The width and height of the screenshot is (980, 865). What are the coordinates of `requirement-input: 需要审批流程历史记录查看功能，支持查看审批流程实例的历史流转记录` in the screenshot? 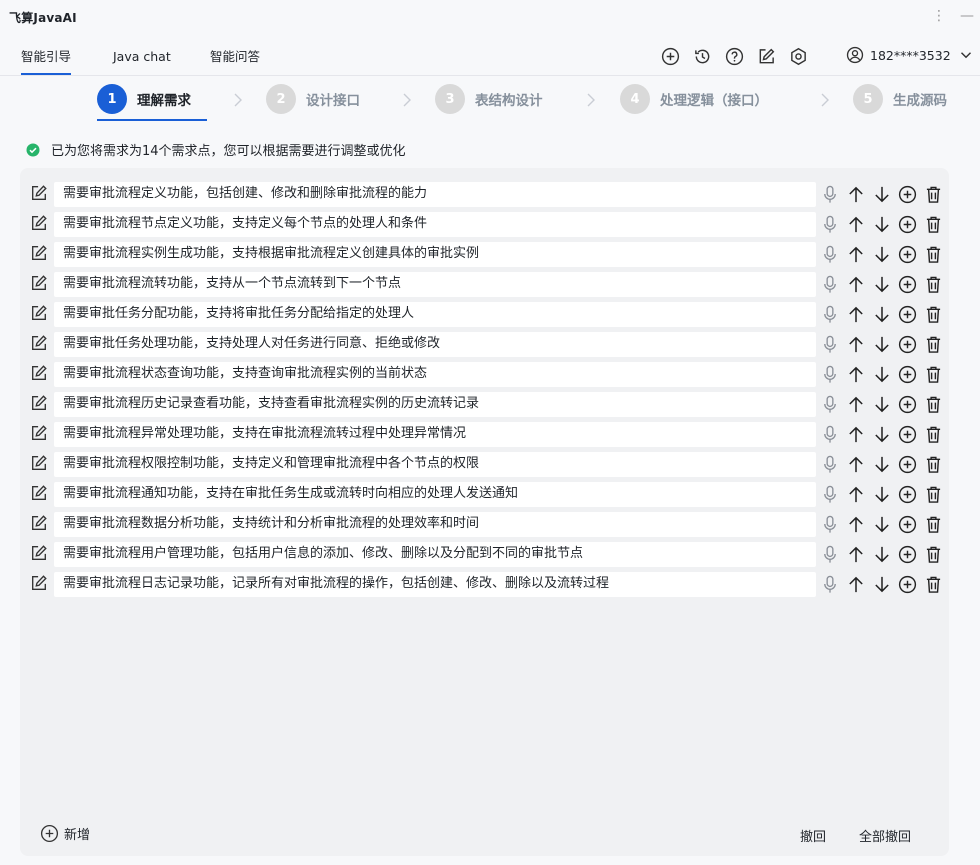 It's located at (435, 404).